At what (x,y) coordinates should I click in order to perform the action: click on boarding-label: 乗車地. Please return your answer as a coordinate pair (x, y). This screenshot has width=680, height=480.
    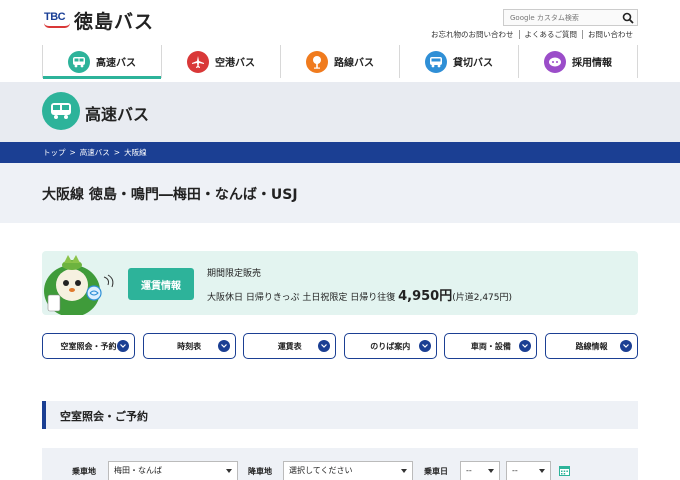
    Looking at the image, I should click on (84, 471).